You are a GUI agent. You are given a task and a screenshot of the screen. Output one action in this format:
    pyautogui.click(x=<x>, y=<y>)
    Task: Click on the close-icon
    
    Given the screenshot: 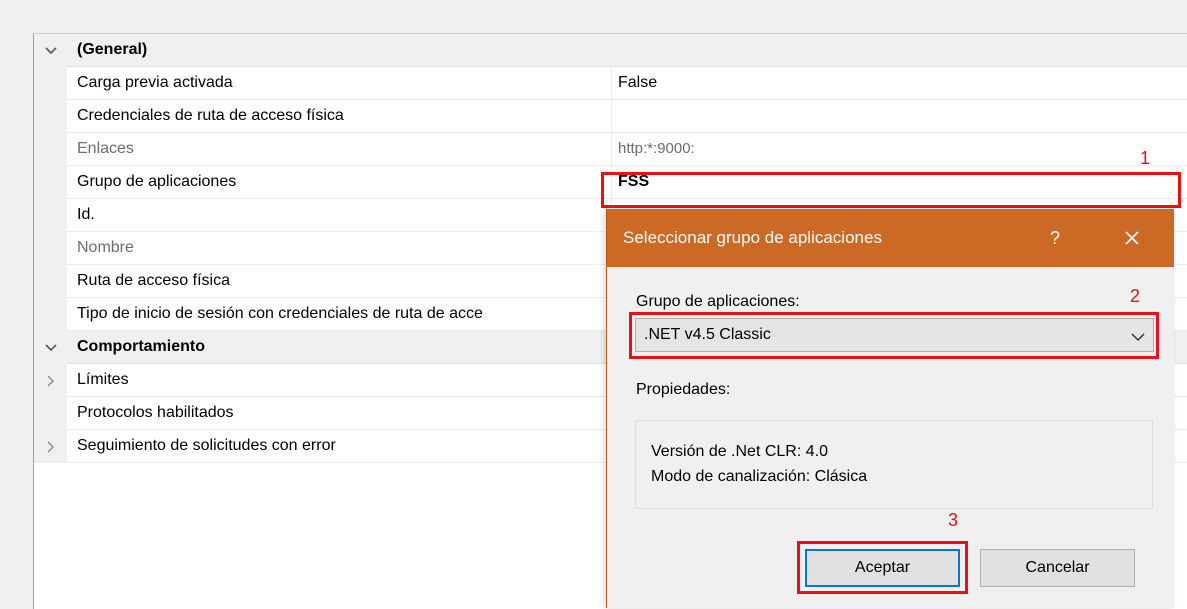 What is the action you would take?
    pyautogui.click(x=1132, y=238)
    